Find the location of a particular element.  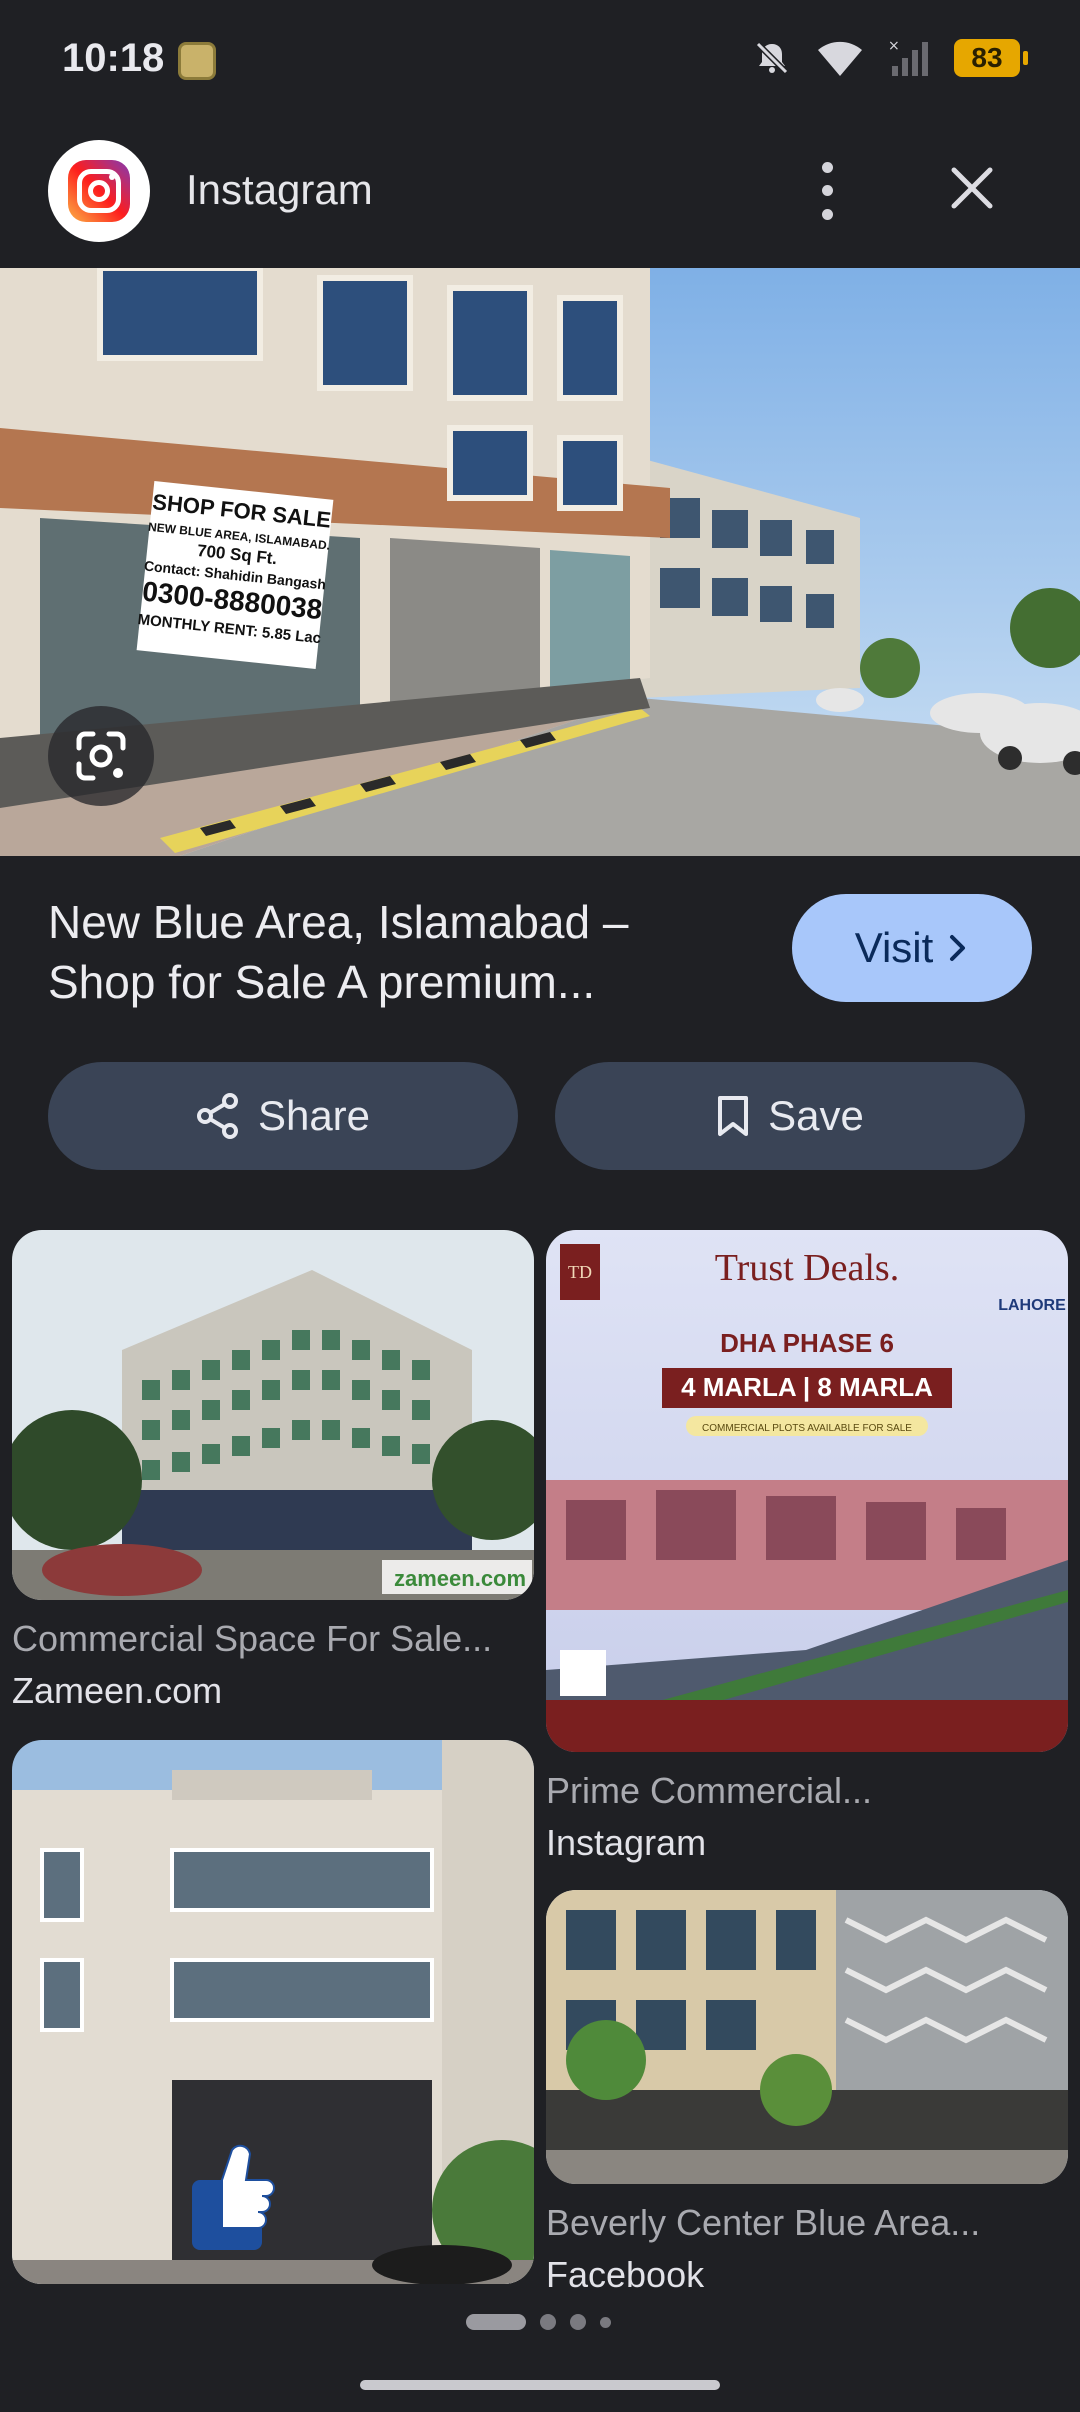

save-button: Save is located at coordinates (790, 1116).